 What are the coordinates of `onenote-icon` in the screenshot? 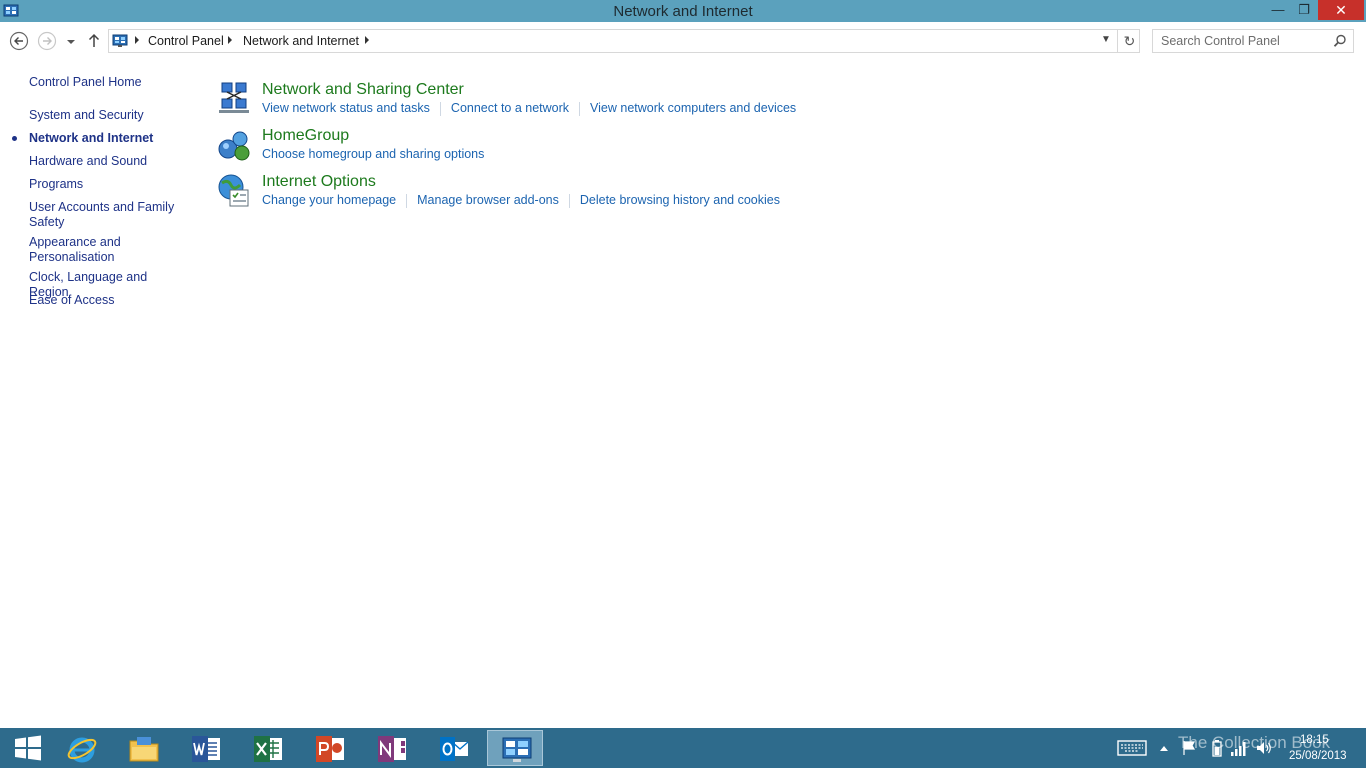 It's located at (392, 749).